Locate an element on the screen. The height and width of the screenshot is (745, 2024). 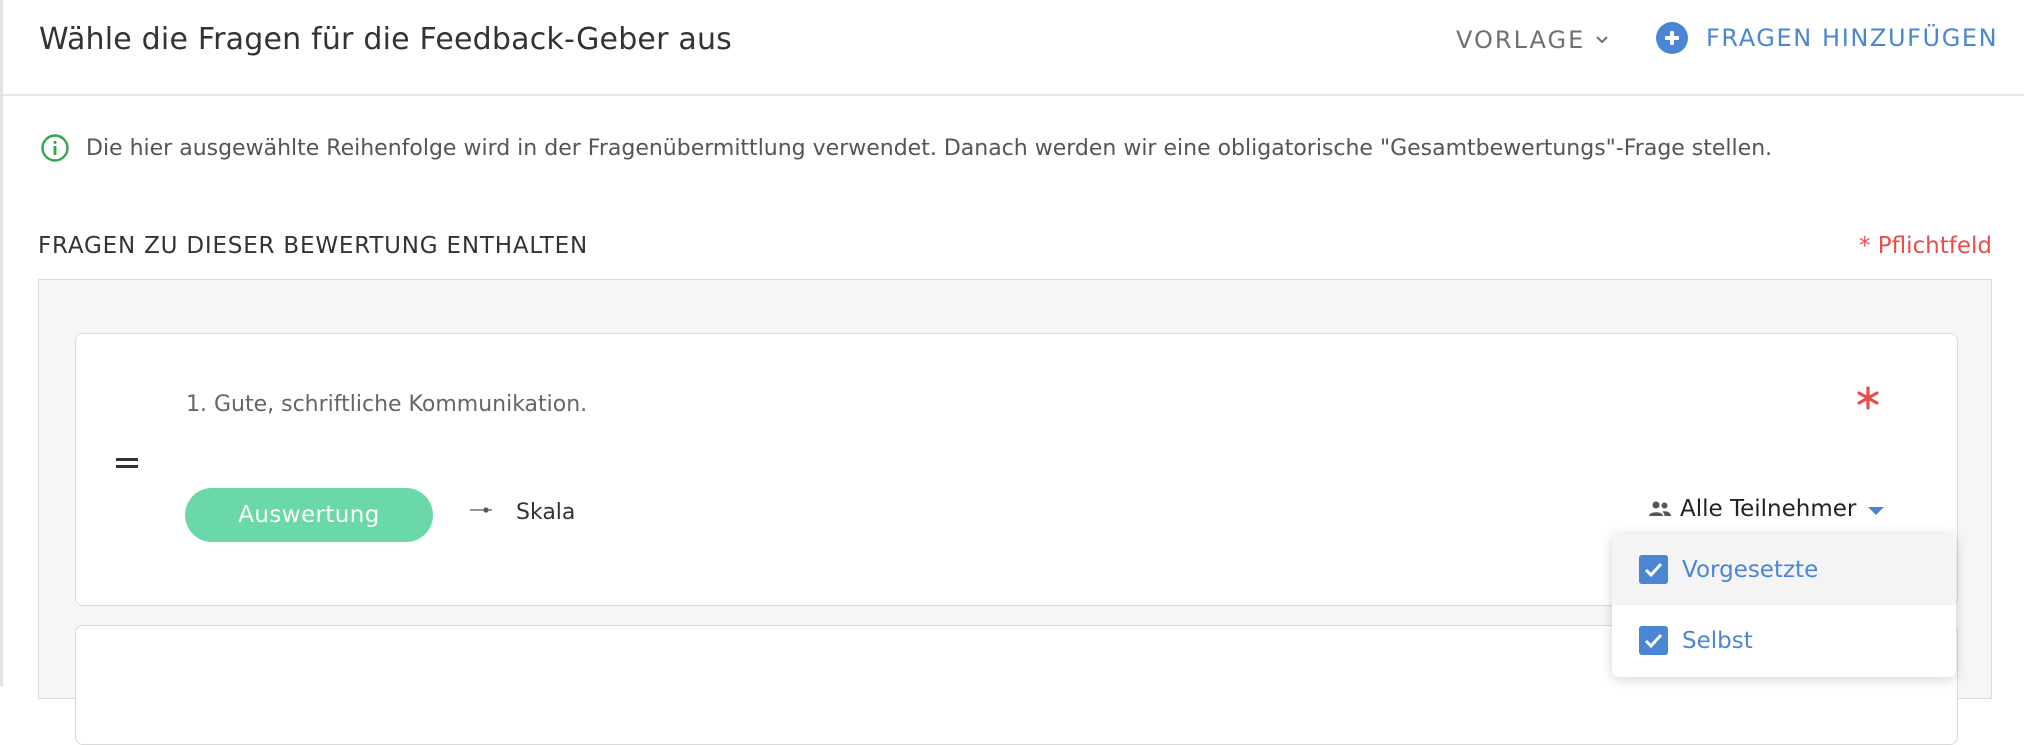
template-dropdown: VORLAGE is located at coordinates (1532, 40).